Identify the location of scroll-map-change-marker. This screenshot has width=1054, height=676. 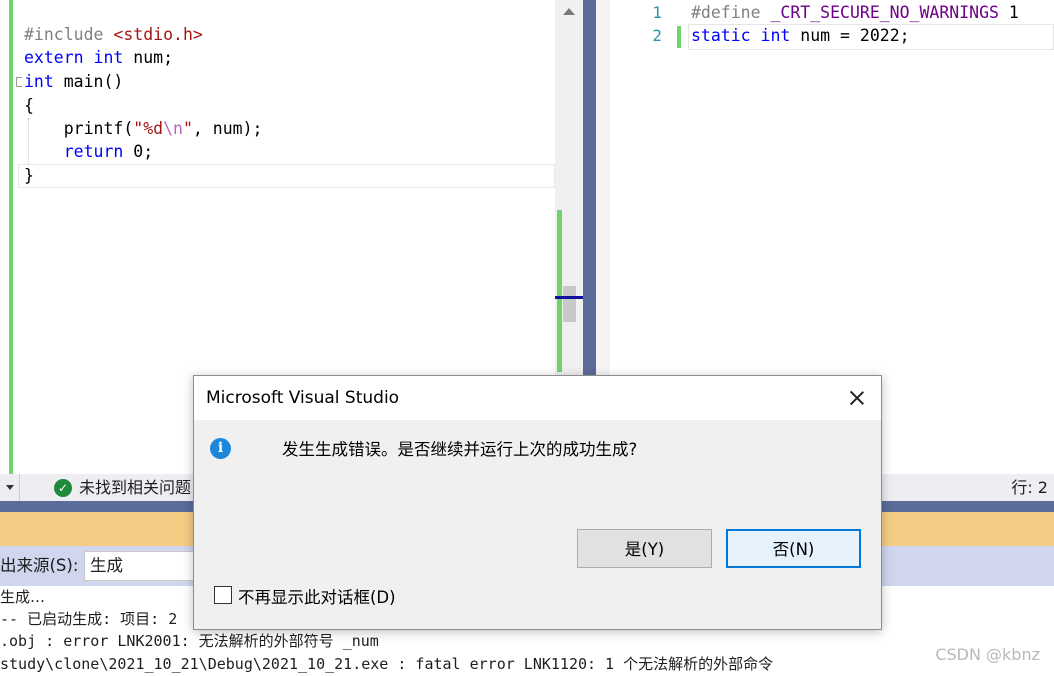
(559, 291).